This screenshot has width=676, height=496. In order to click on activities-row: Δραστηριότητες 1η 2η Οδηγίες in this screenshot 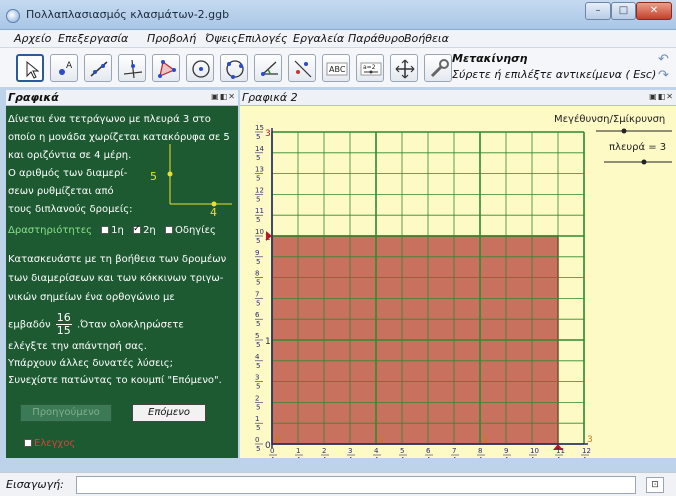, I will do `click(112, 230)`.